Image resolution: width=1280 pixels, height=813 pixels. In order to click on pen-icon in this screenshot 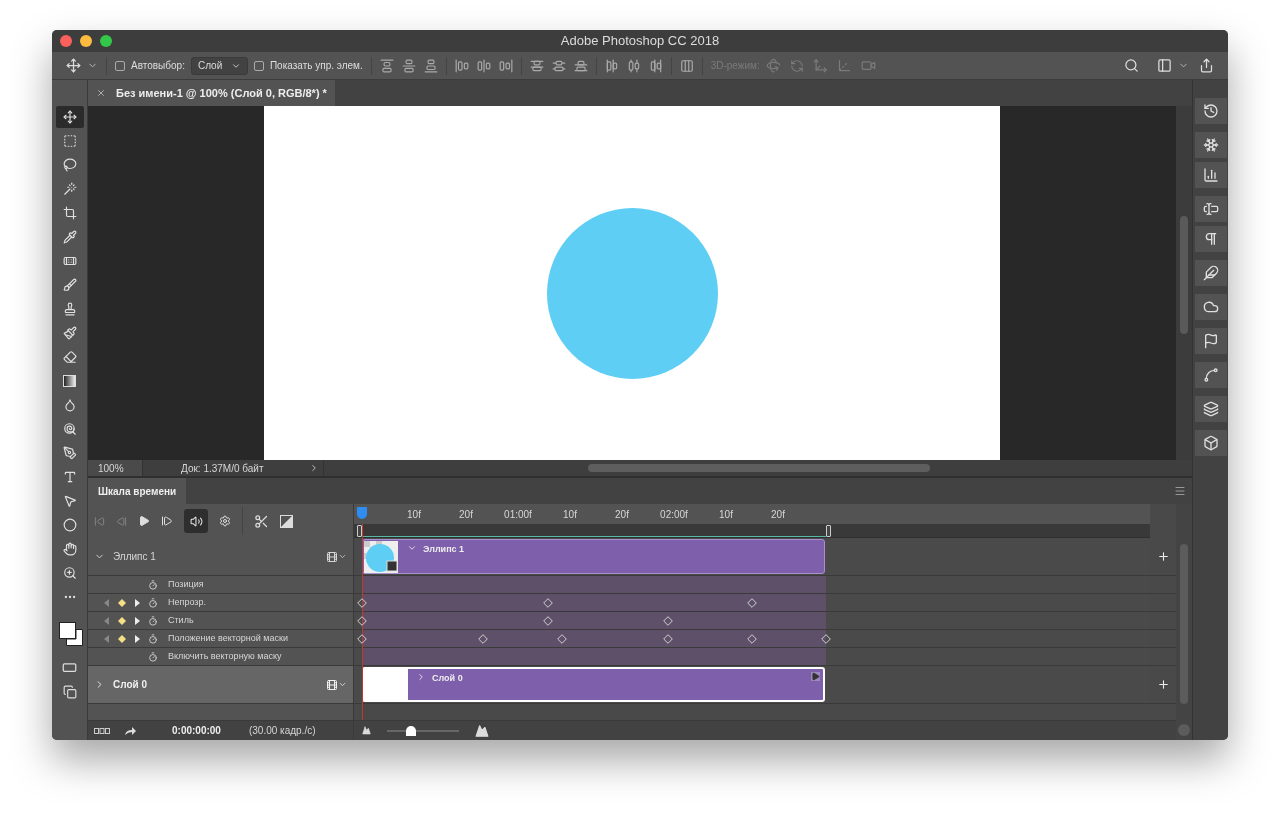, I will do `click(69, 453)`.